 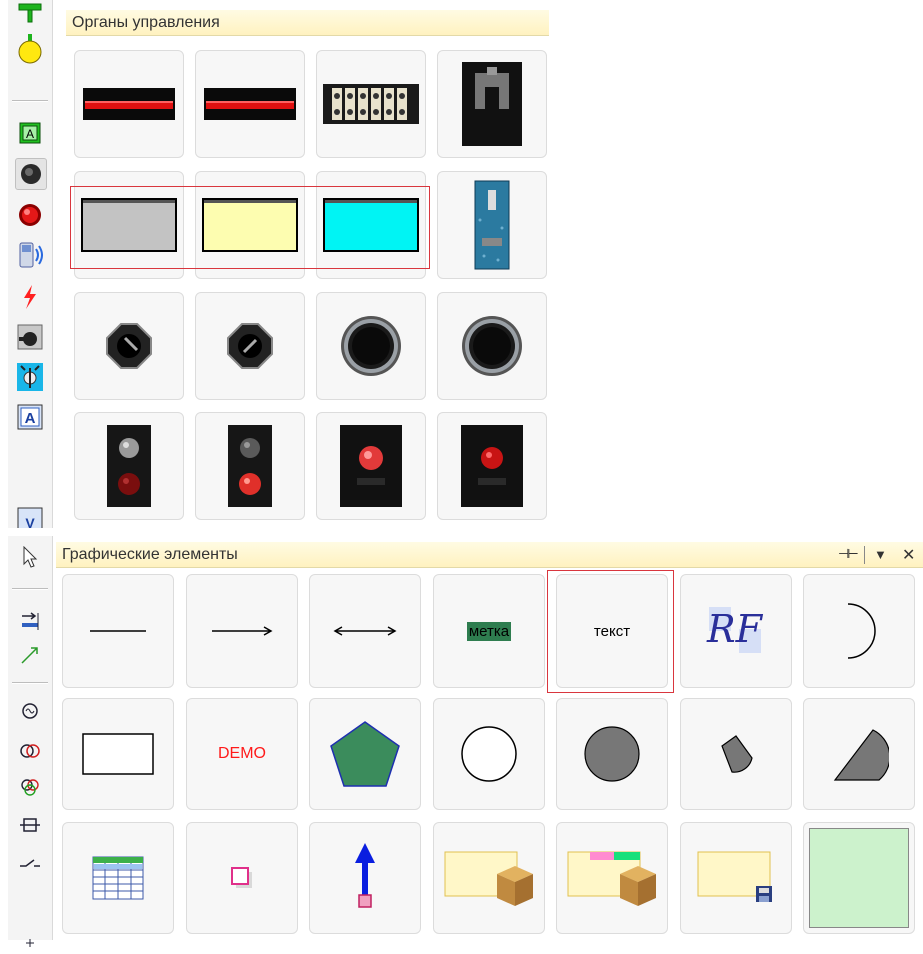 I want to click on rect-gray, so click(x=129, y=225).